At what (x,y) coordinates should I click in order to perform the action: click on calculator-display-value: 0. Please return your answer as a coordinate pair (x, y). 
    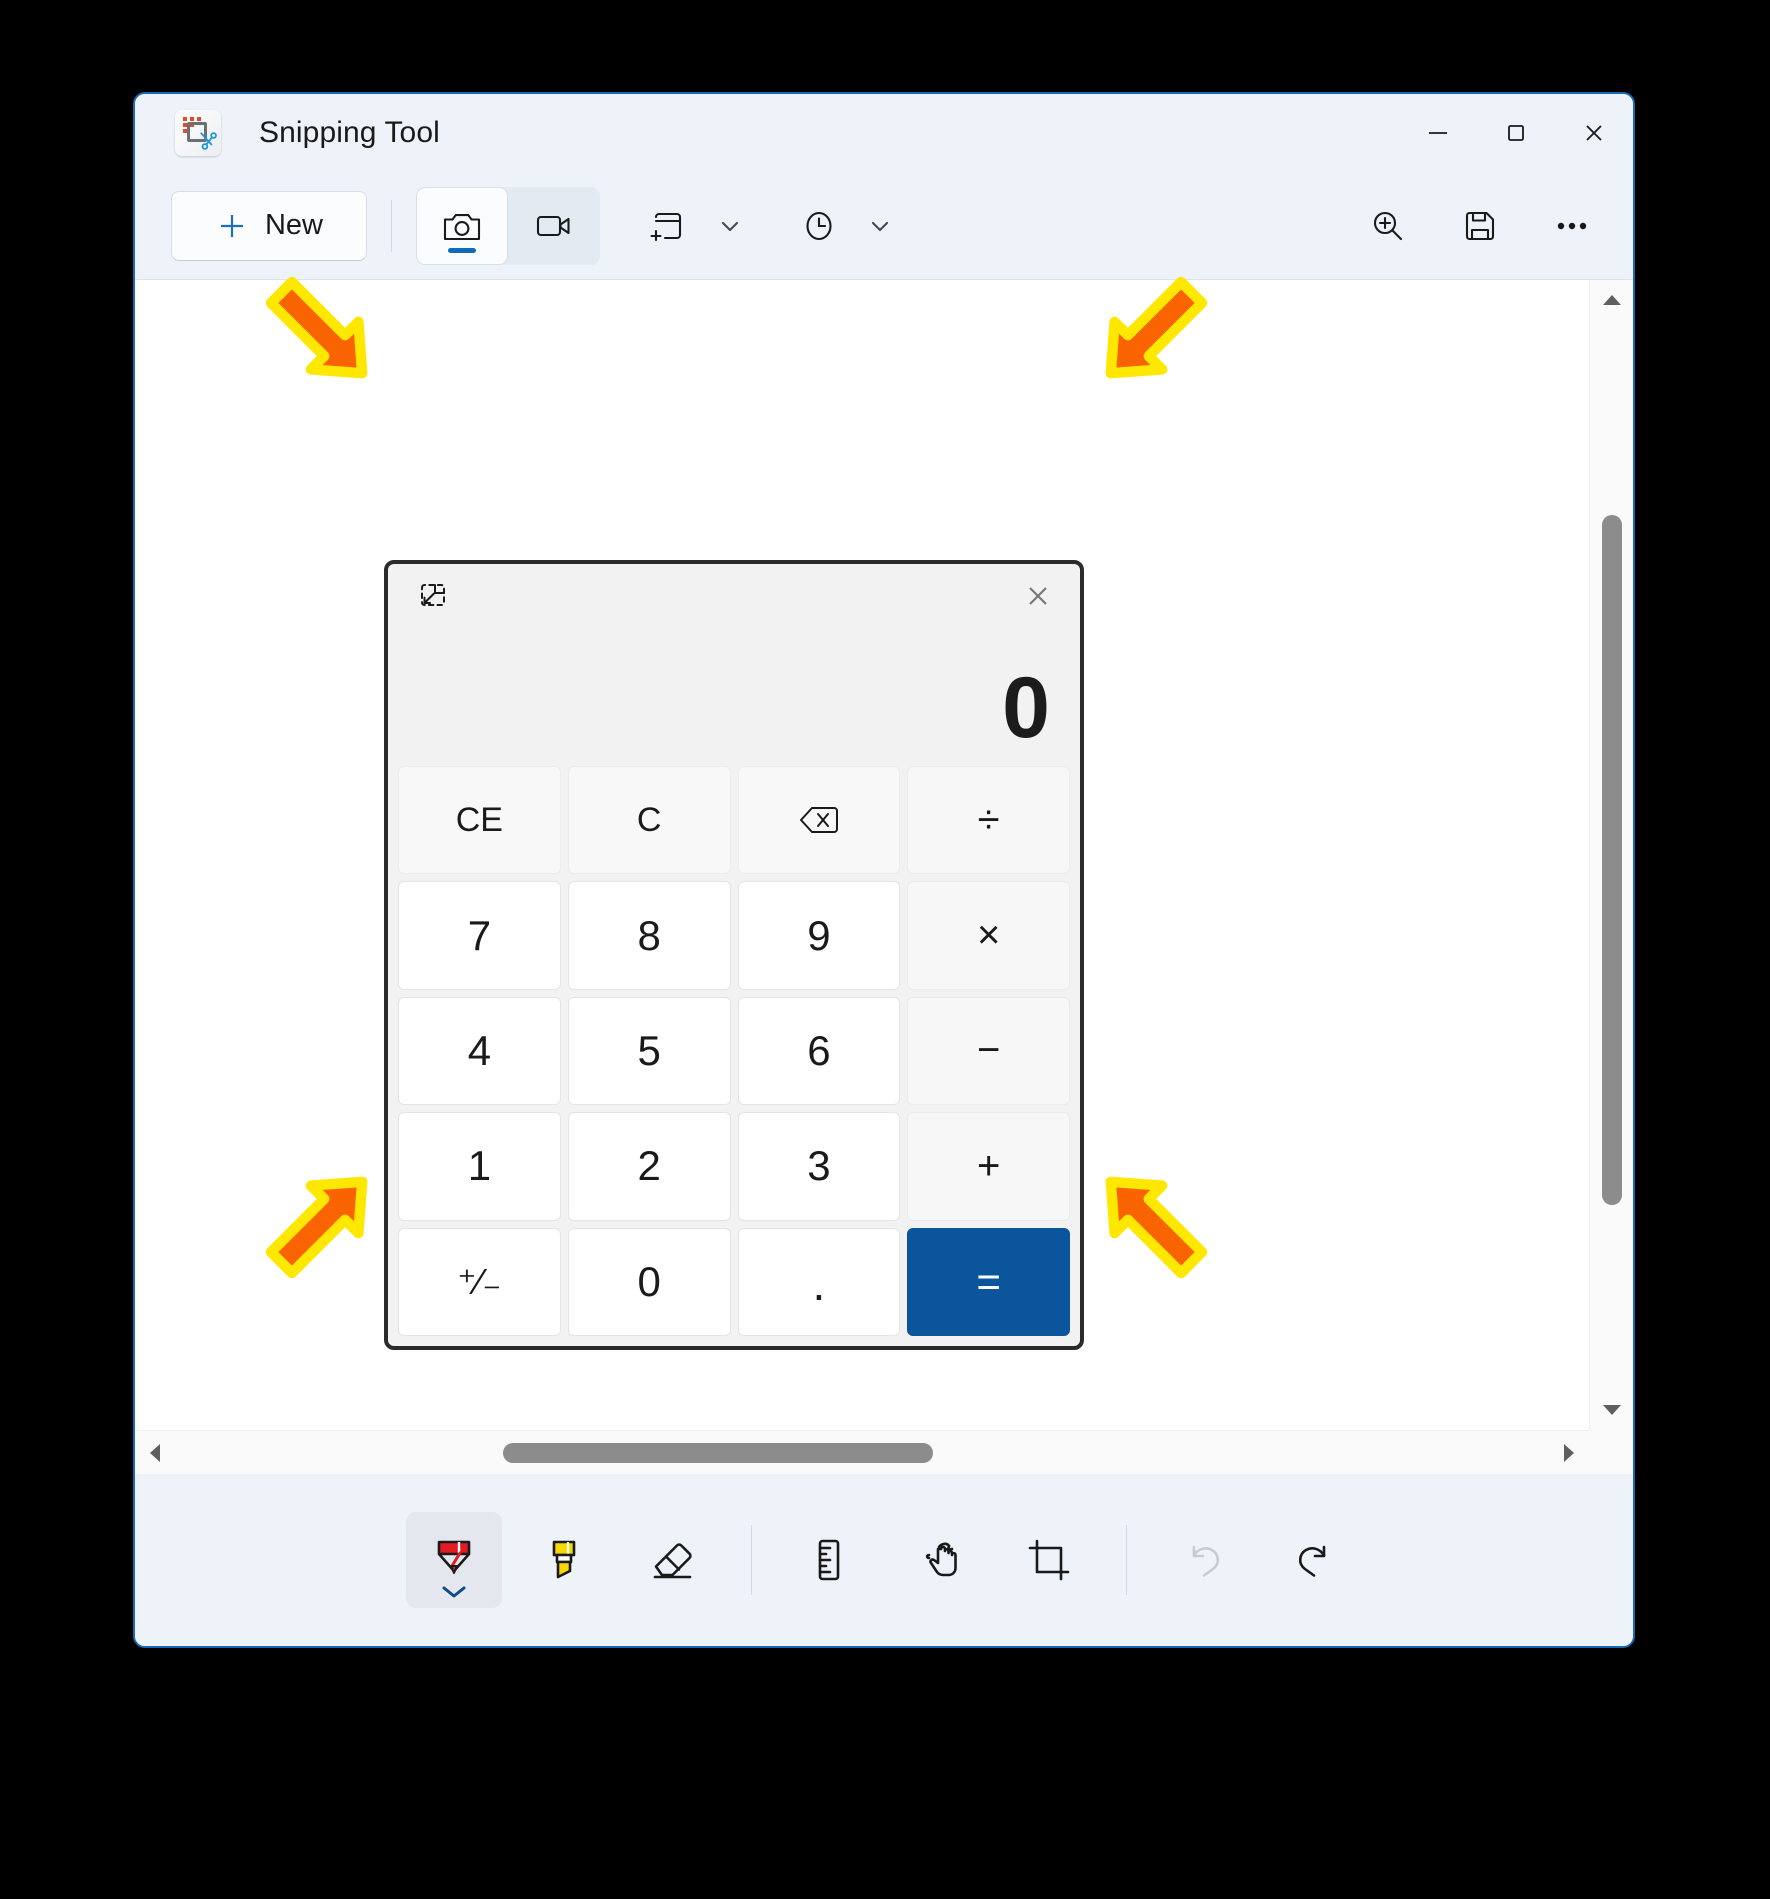
    Looking at the image, I should click on (1026, 708).